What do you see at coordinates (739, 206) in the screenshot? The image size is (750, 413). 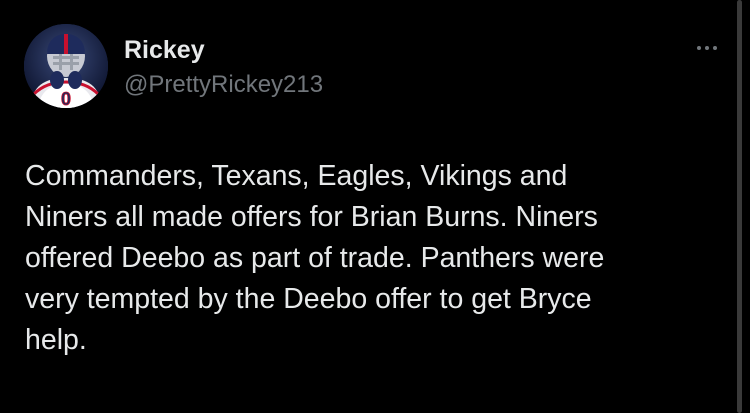 I see `scrollbar-thumb` at bounding box center [739, 206].